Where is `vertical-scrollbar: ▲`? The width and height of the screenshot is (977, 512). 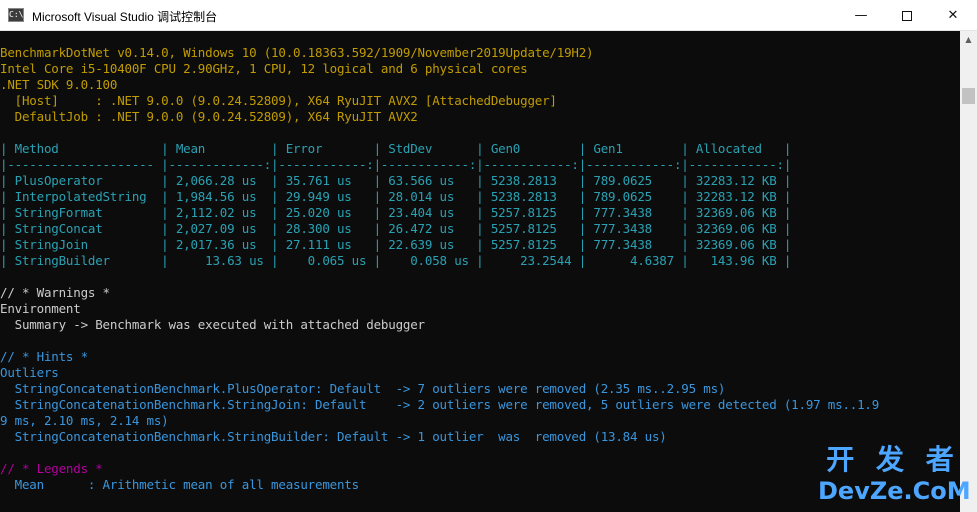
vertical-scrollbar: ▲ is located at coordinates (968, 271).